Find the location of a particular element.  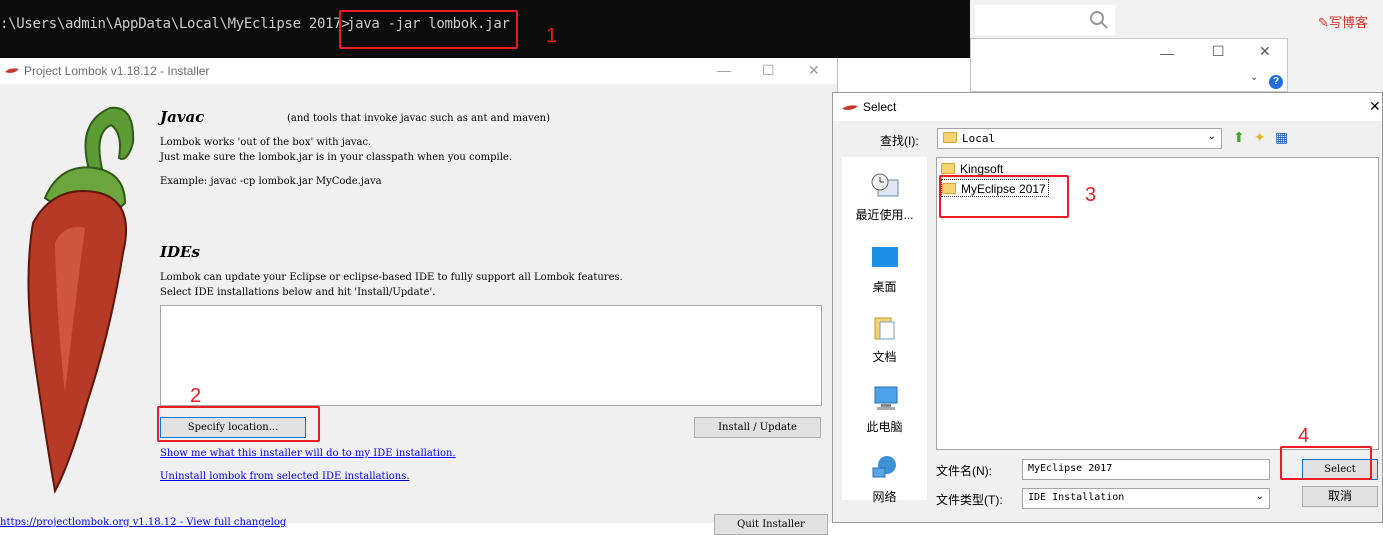

place-network: 网络 is located at coordinates (884, 479).